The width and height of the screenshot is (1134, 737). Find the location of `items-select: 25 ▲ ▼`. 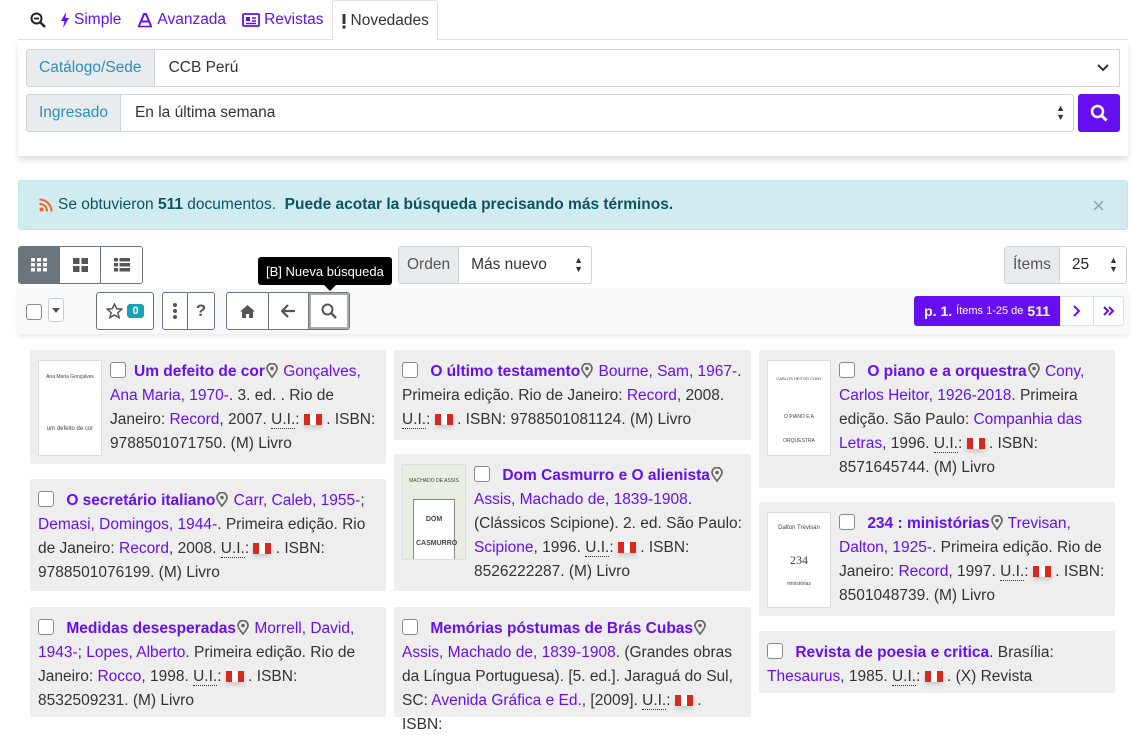

items-select: 25 ▲ ▼ is located at coordinates (1093, 265).